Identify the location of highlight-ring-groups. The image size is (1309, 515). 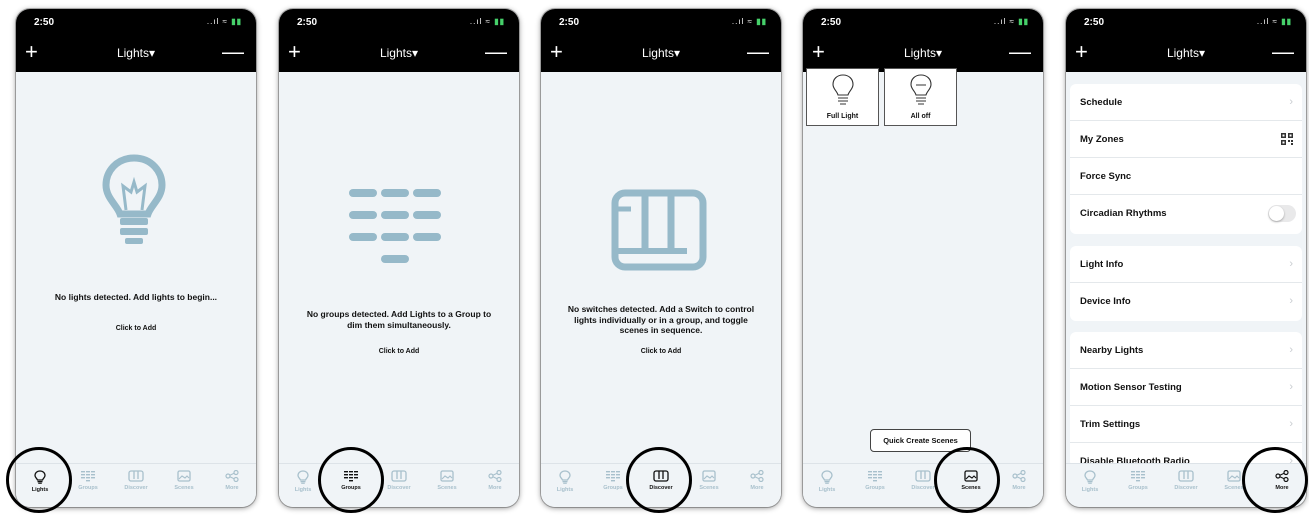
(351, 480).